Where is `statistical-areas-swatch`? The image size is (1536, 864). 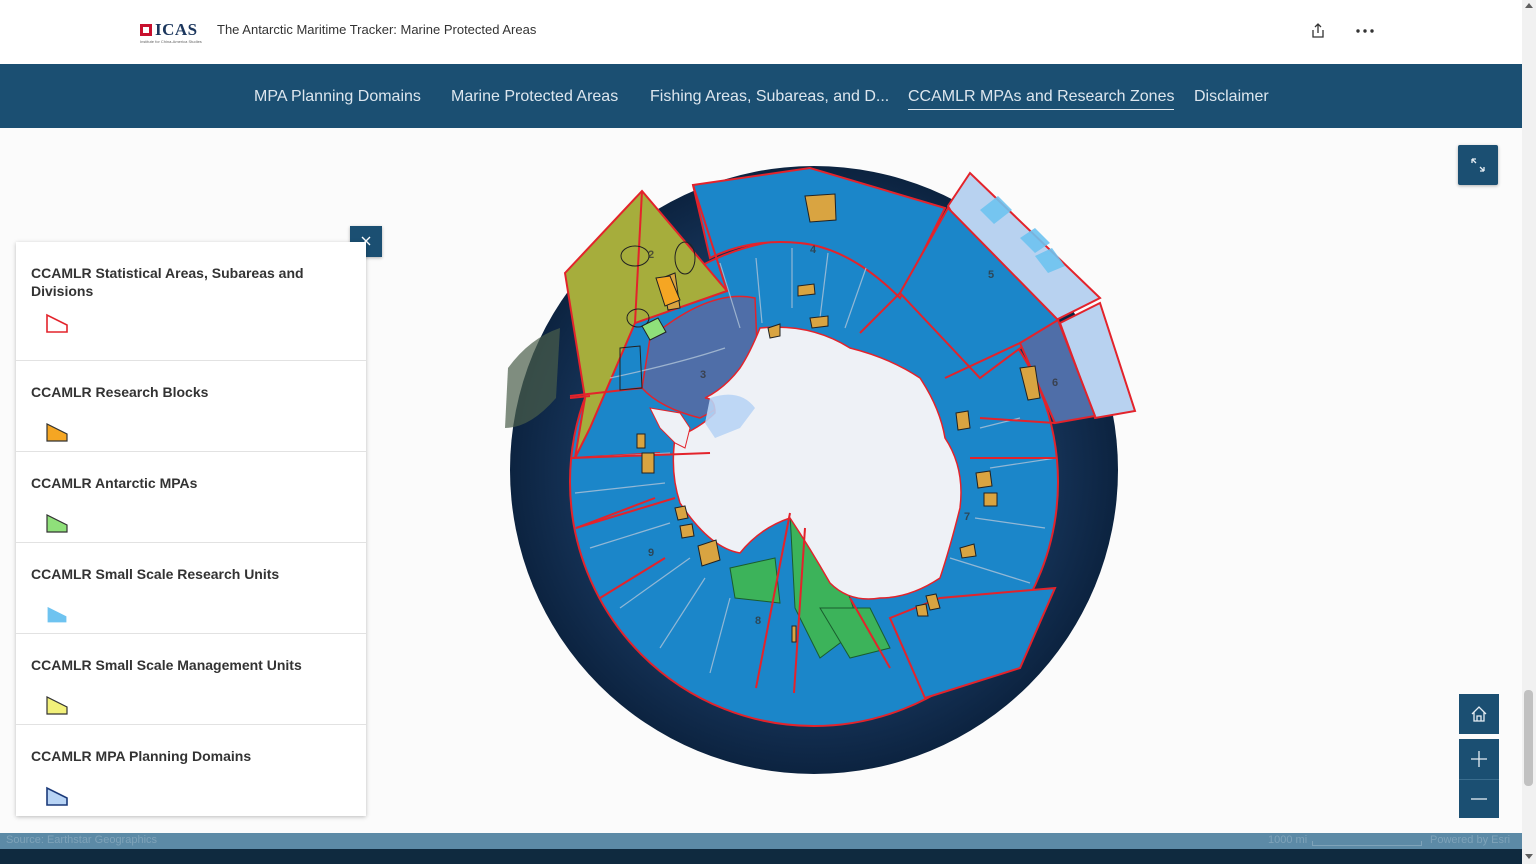 statistical-areas-swatch is located at coordinates (57, 323).